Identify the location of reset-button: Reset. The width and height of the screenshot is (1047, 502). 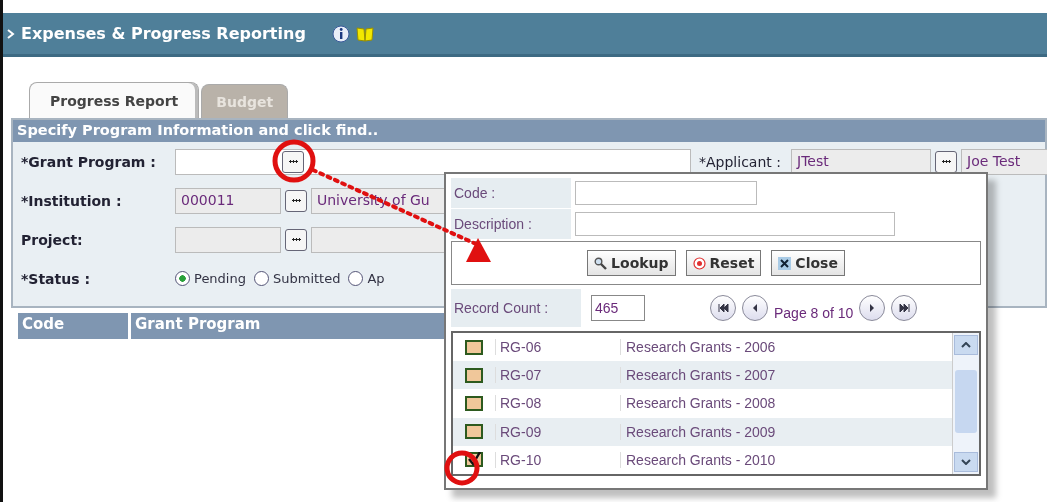
(723, 263).